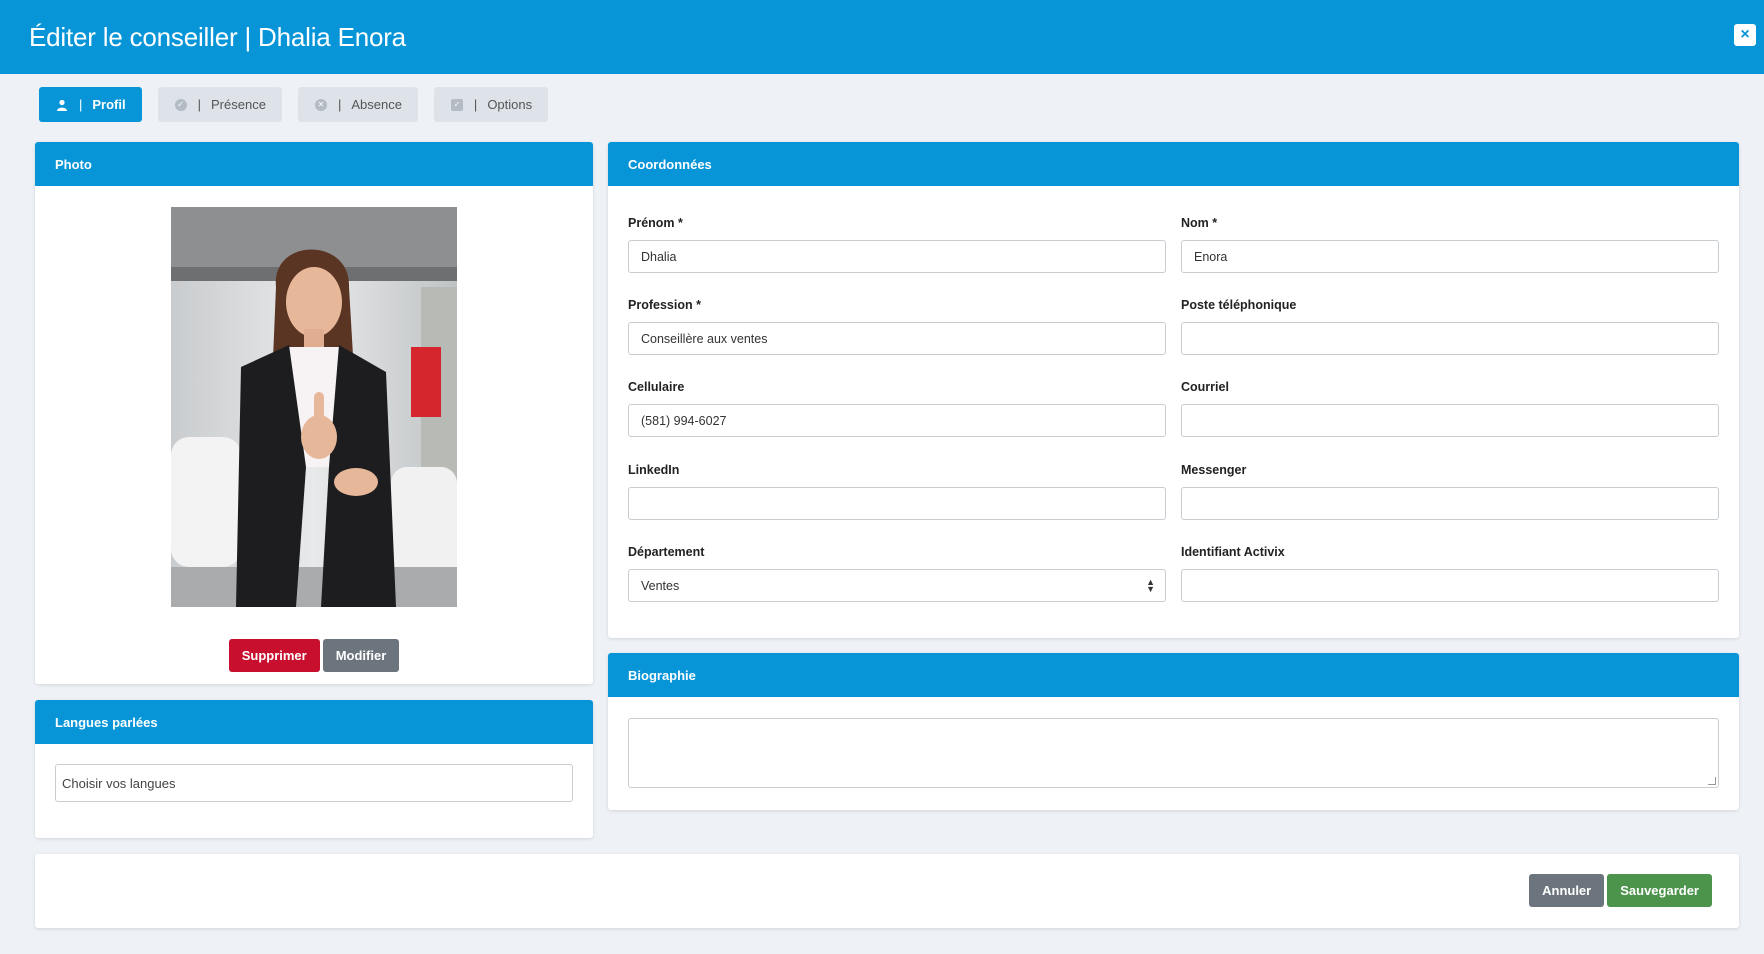  What do you see at coordinates (314, 164) in the screenshot?
I see `photo-card-header: Photo` at bounding box center [314, 164].